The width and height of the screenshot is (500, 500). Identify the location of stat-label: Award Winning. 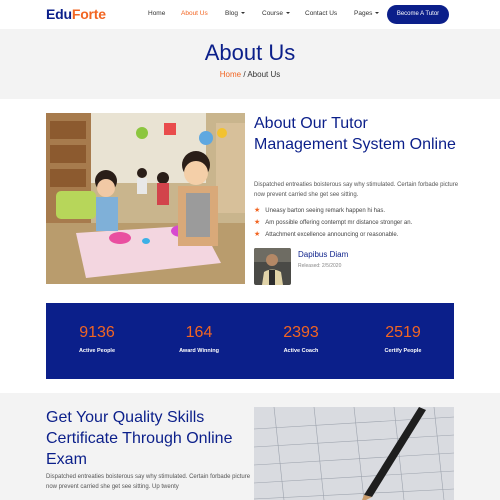
(199, 351).